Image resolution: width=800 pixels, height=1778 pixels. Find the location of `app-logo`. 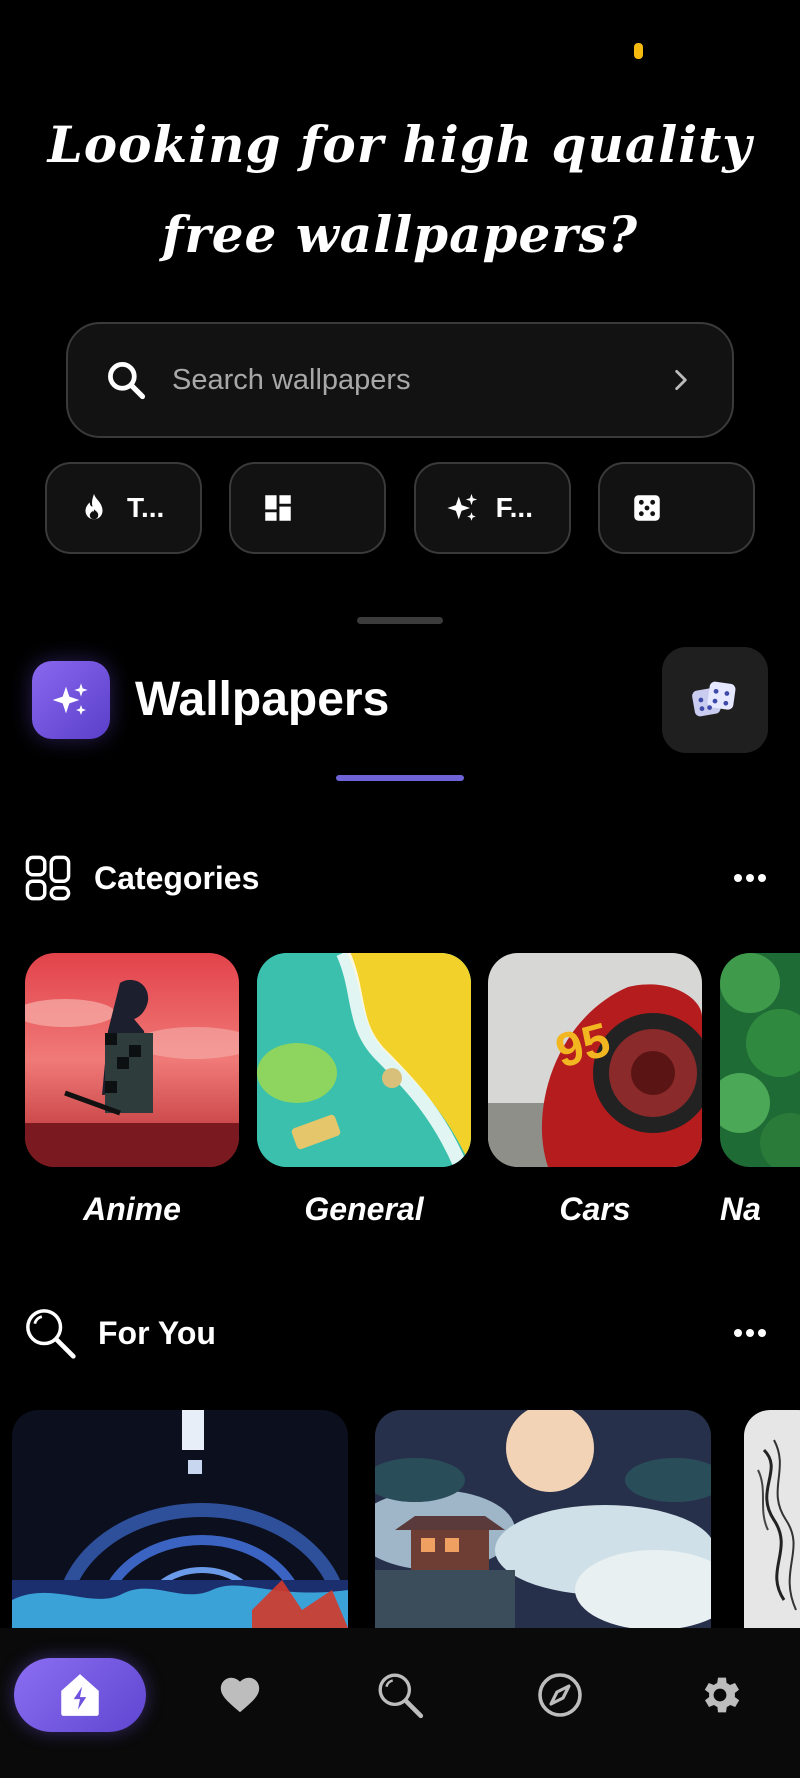

app-logo is located at coordinates (71, 700).